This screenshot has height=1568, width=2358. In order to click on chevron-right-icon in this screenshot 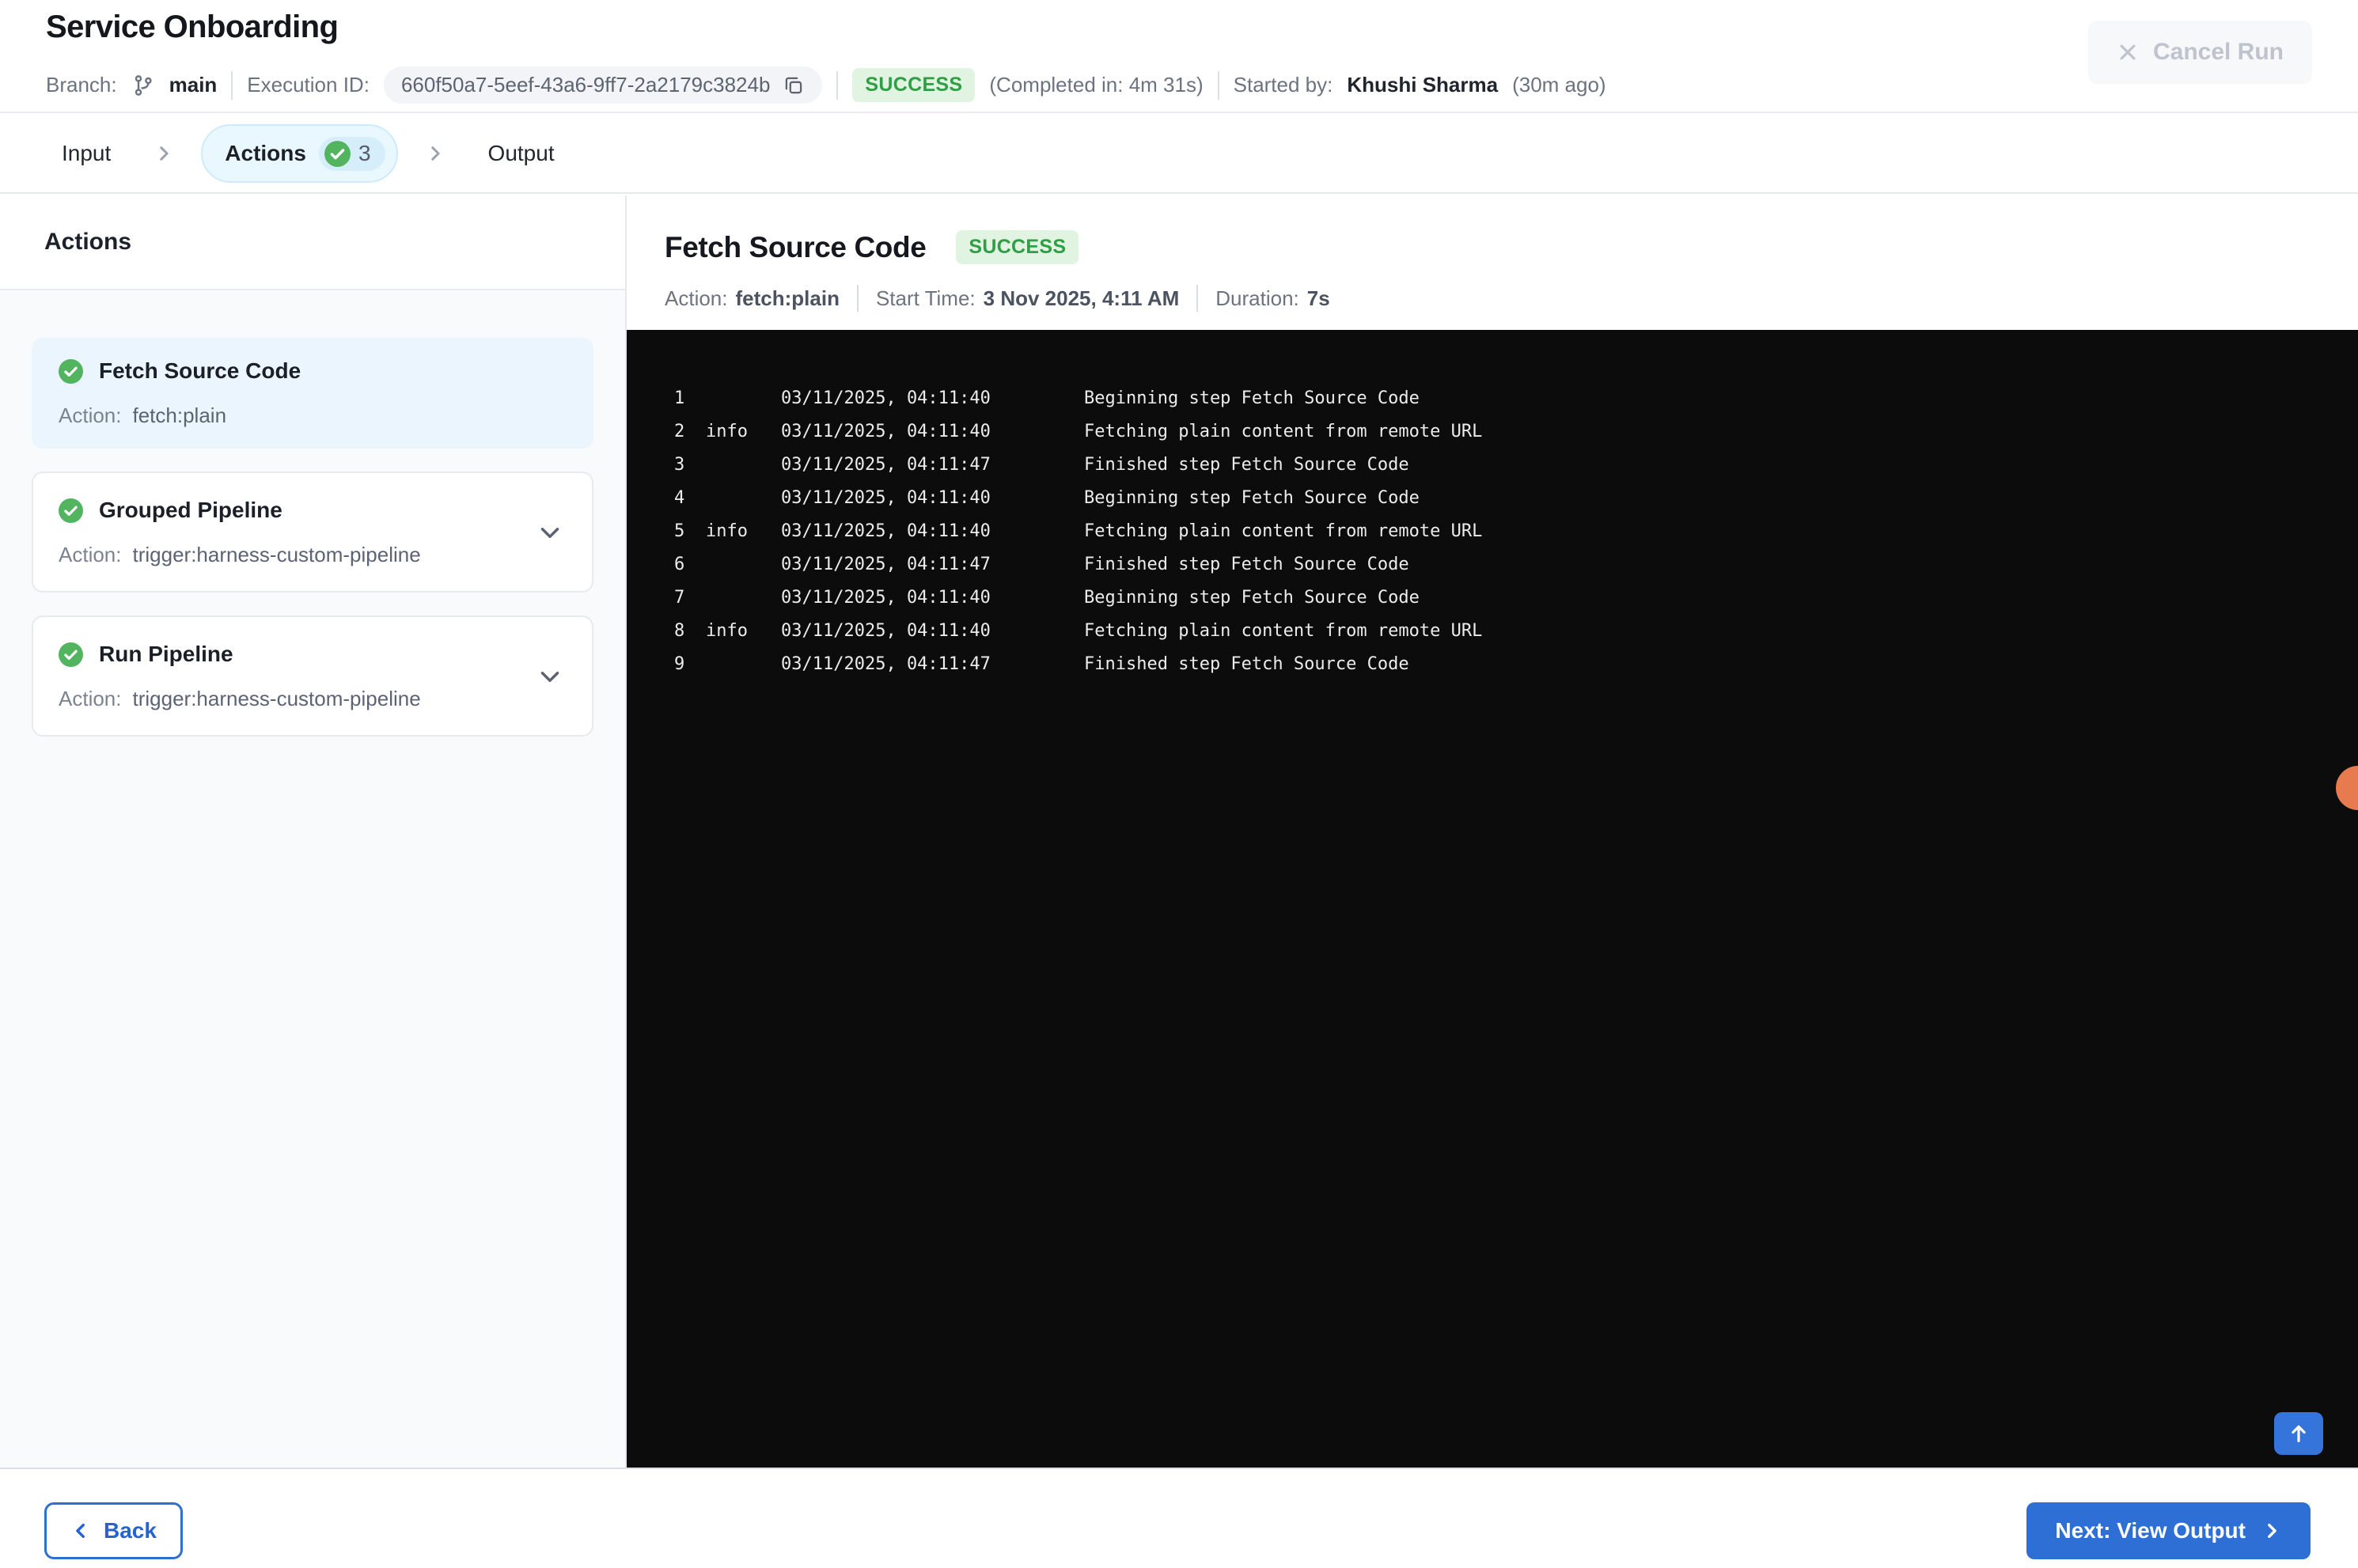, I will do `click(435, 153)`.